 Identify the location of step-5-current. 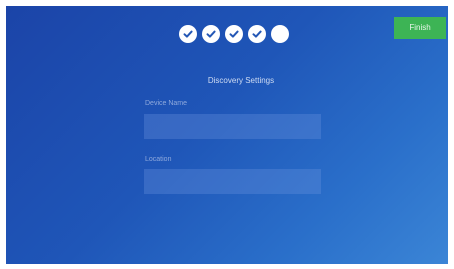
(280, 34).